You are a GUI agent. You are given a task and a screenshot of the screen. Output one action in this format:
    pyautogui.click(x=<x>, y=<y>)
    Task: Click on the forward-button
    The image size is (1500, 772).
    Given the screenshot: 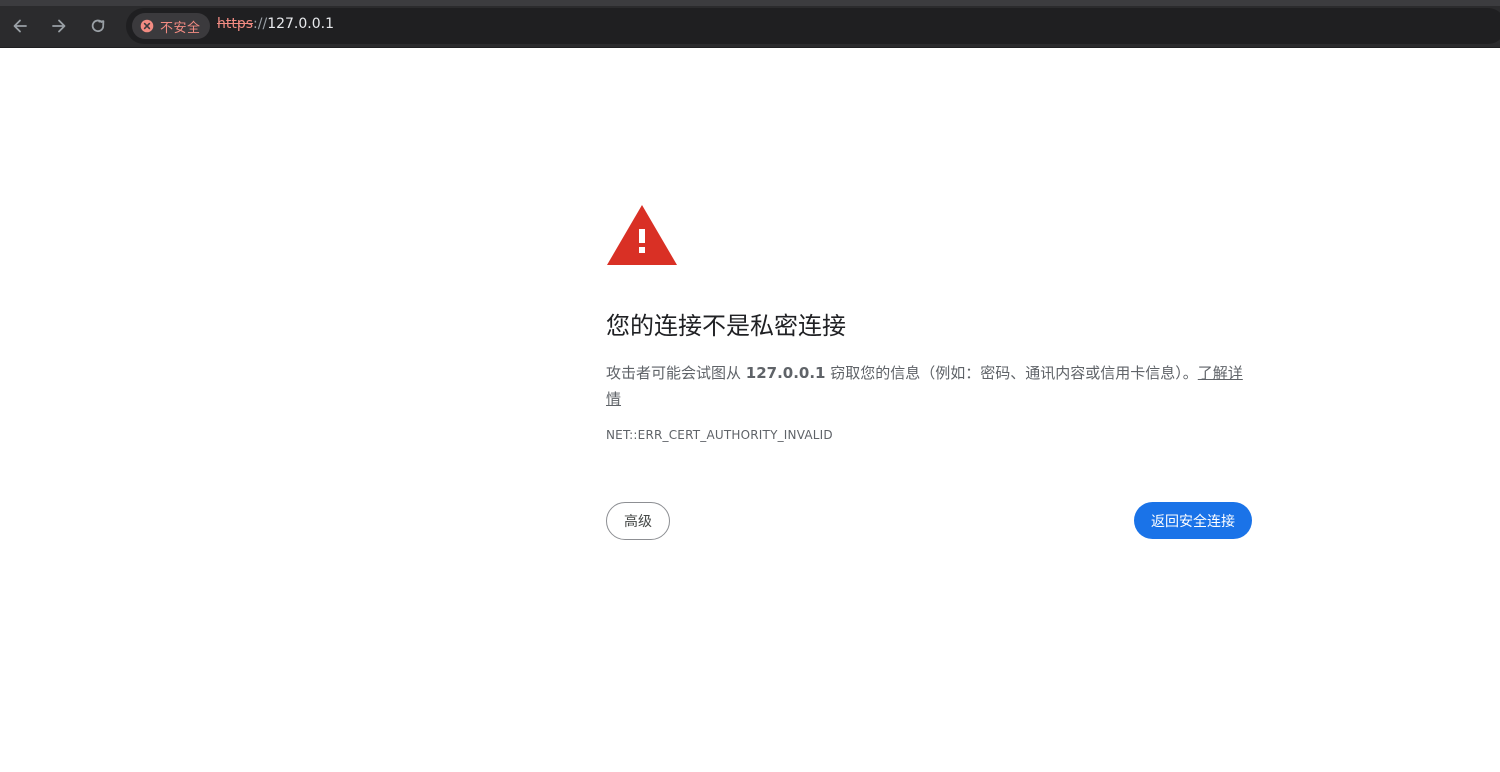 What is the action you would take?
    pyautogui.click(x=59, y=26)
    